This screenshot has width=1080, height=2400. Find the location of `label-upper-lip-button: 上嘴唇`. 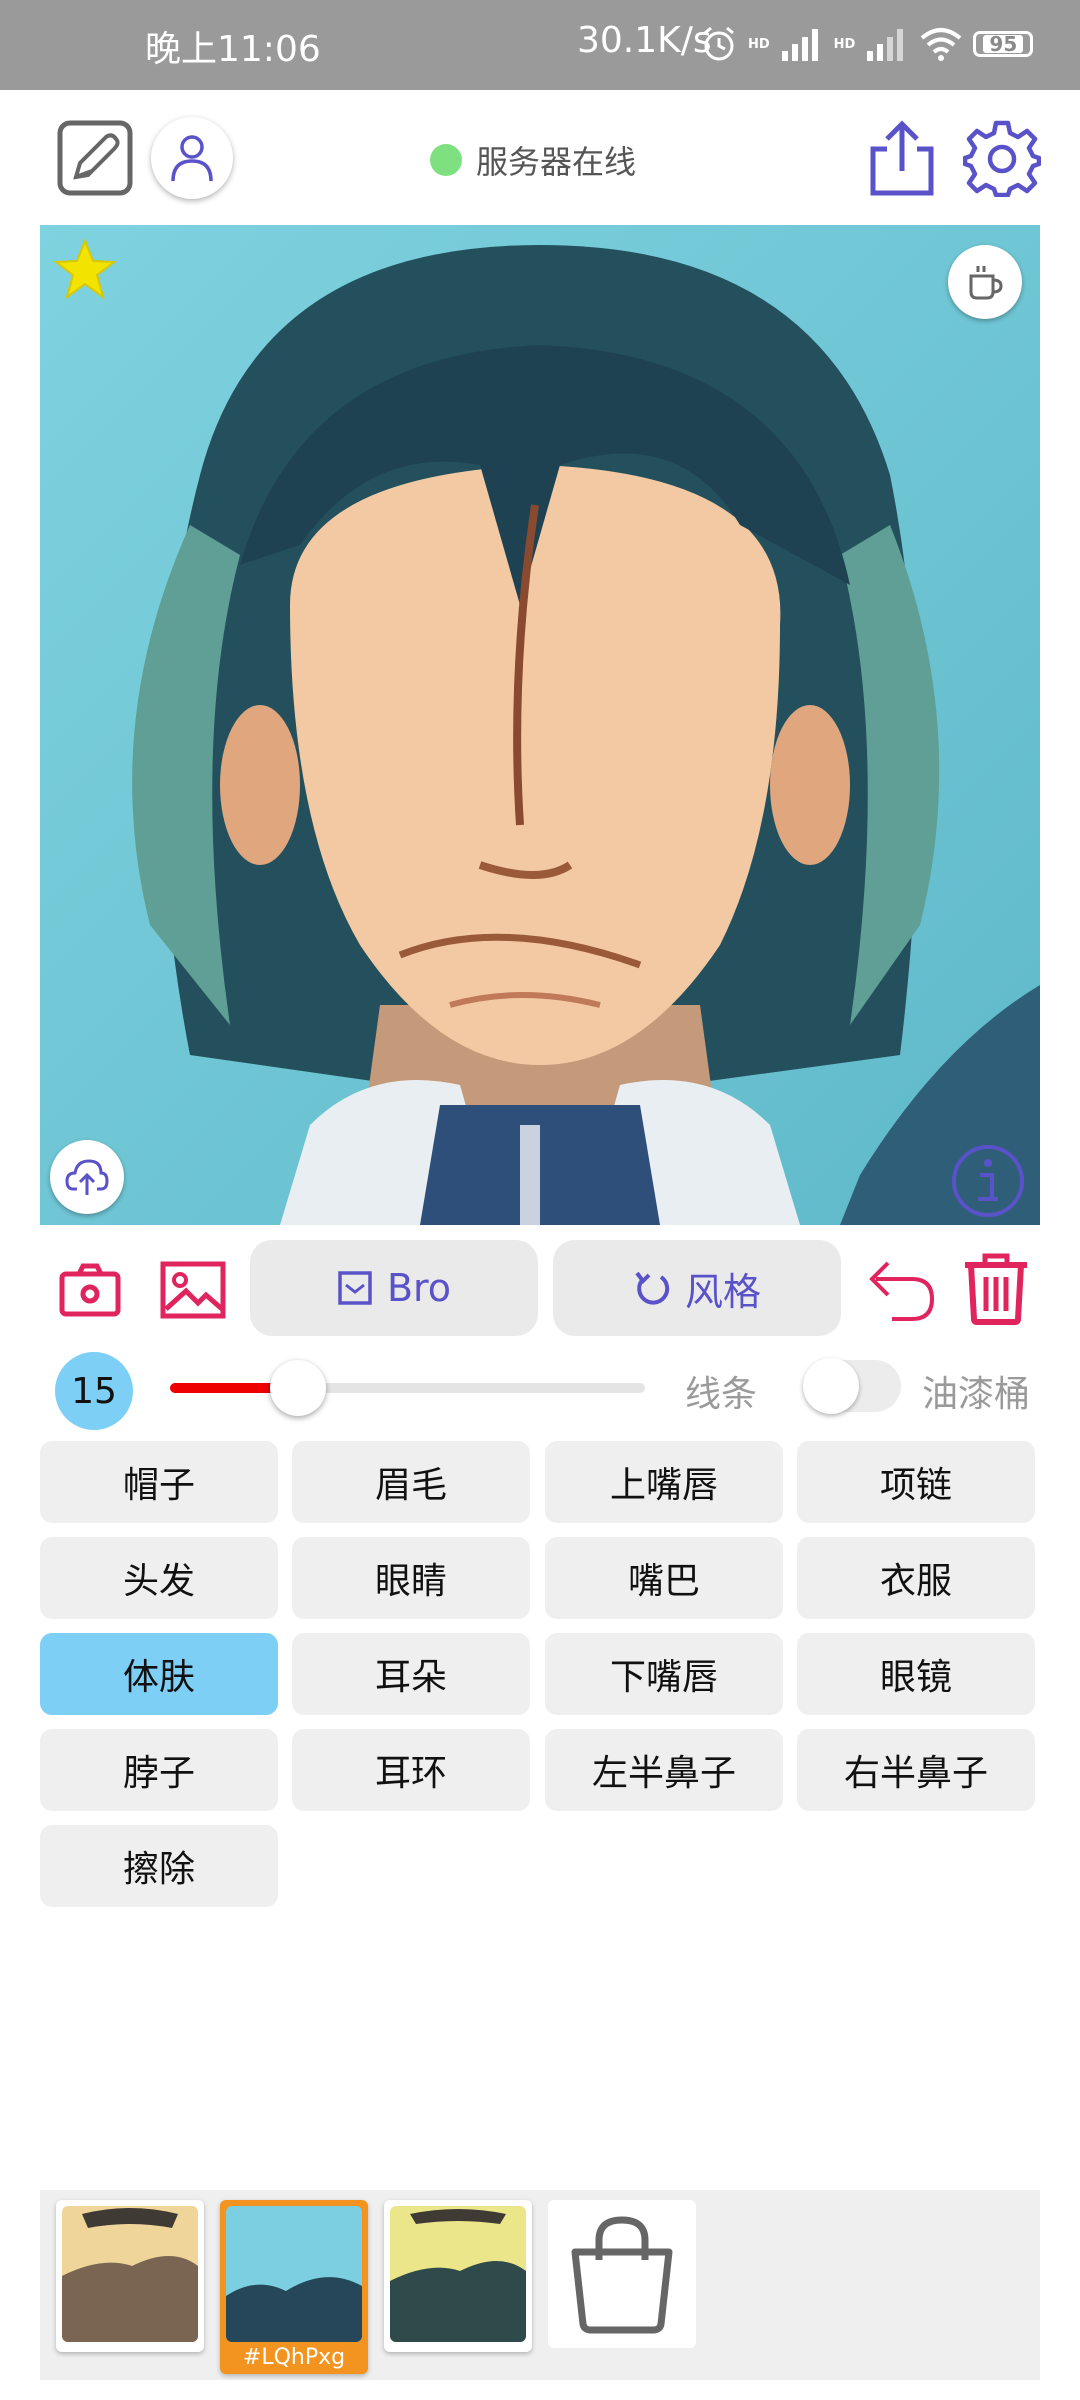

label-upper-lip-button: 上嘴唇 is located at coordinates (664, 1482).